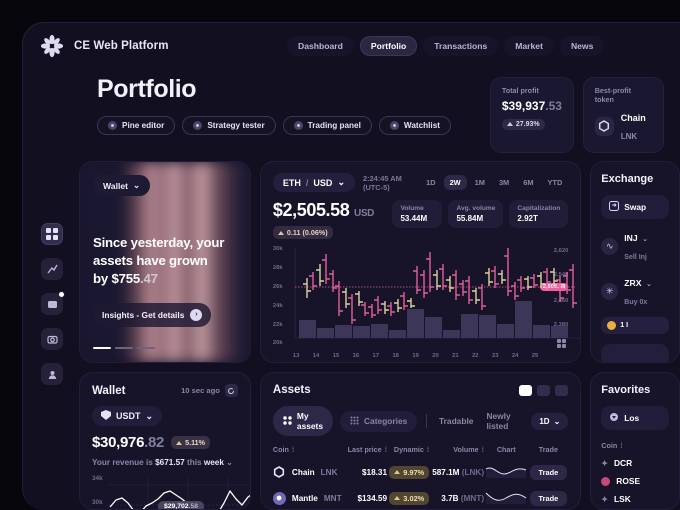 The width and height of the screenshot is (680, 510). Describe the element at coordinates (53, 303) in the screenshot. I see `rail-wallet-icon` at that location.